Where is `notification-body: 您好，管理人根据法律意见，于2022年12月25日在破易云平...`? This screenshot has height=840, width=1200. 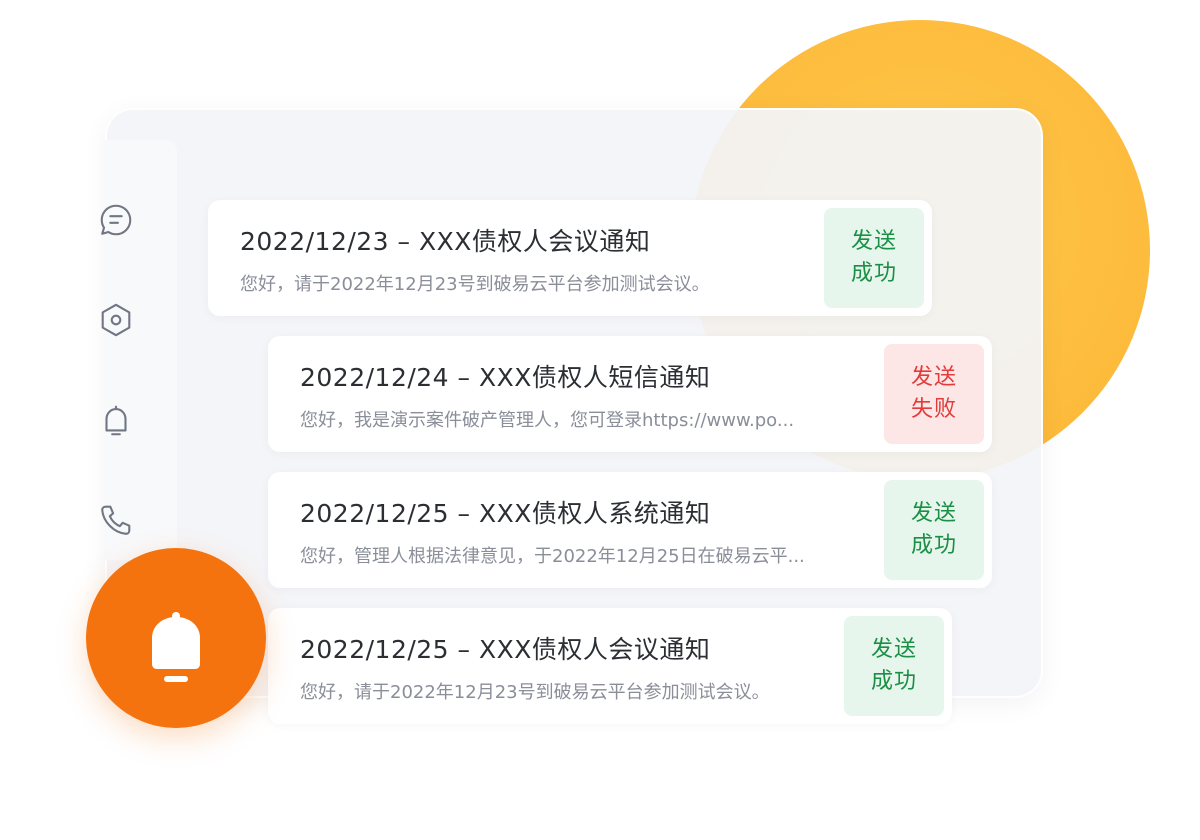 notification-body: 您好，管理人根据法律意见，于2022年12月25日在破易云平... is located at coordinates (552, 556).